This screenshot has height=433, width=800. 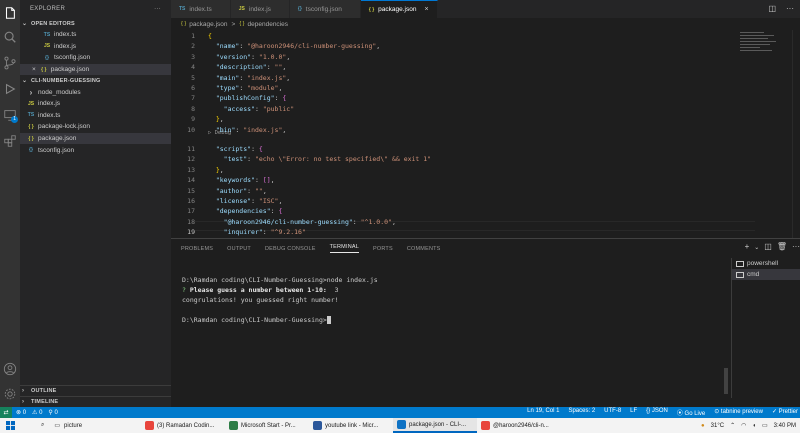 I want to click on go-live-button: ⦿ Go Live, so click(x=691, y=412).